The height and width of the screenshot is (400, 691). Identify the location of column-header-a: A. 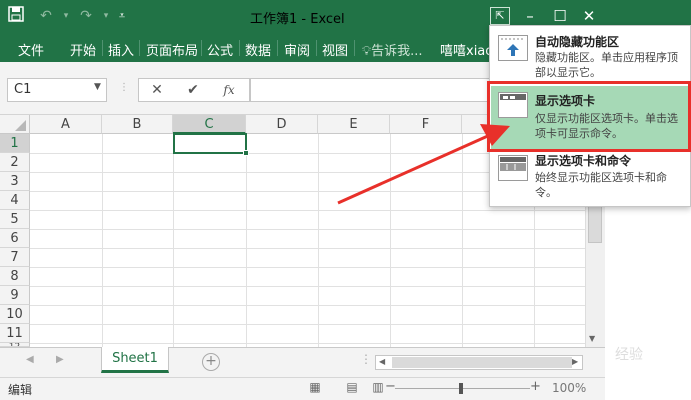
(66, 124).